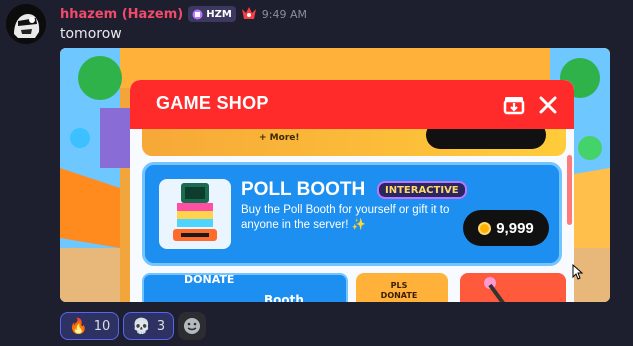  I want to click on lever-item-card, so click(513, 287).